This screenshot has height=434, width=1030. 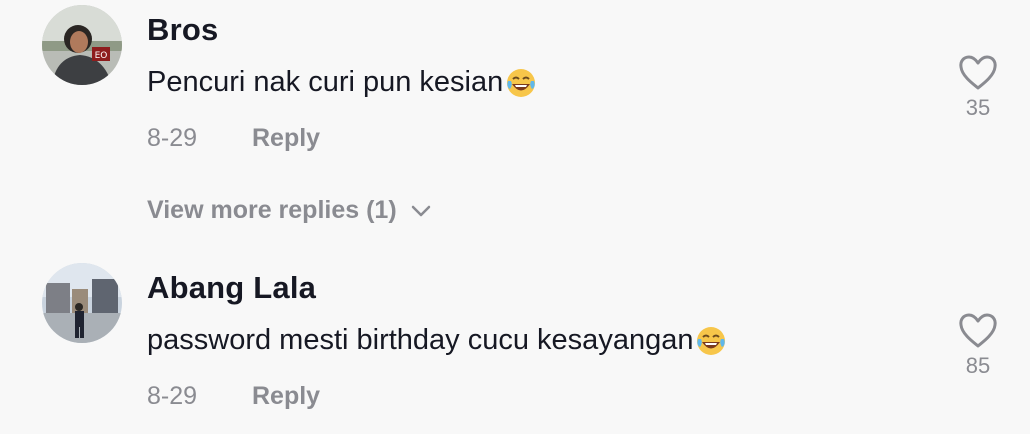 I want to click on avatar: EO, so click(x=82, y=45).